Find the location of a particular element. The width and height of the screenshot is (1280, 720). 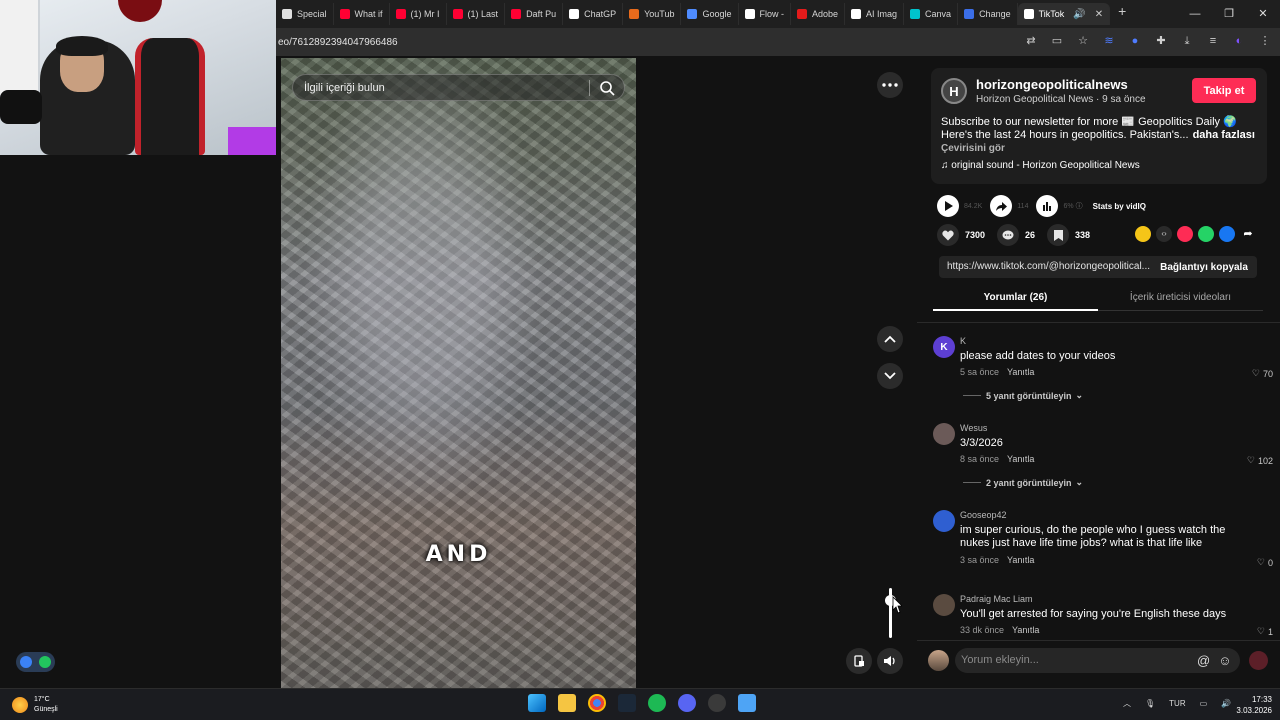

cast-icon: ▭ is located at coordinates (1057, 41).